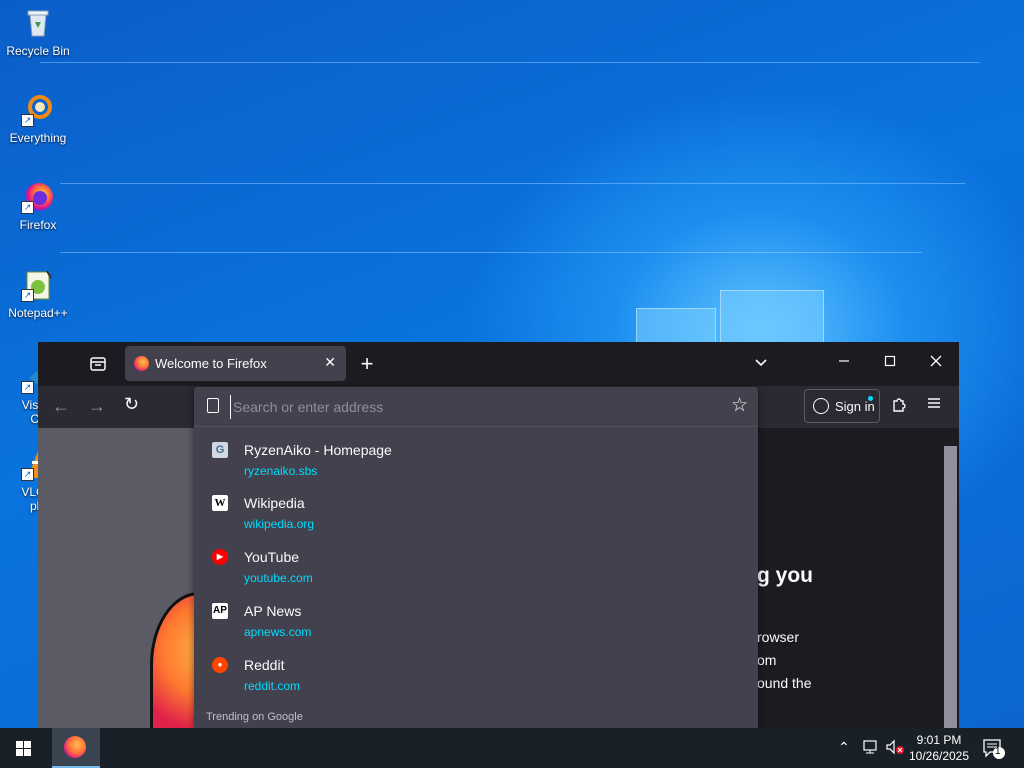  Describe the element at coordinates (476, 514) in the screenshot. I see `suggestion-row: W Wikipedia wikipedia.org` at that location.